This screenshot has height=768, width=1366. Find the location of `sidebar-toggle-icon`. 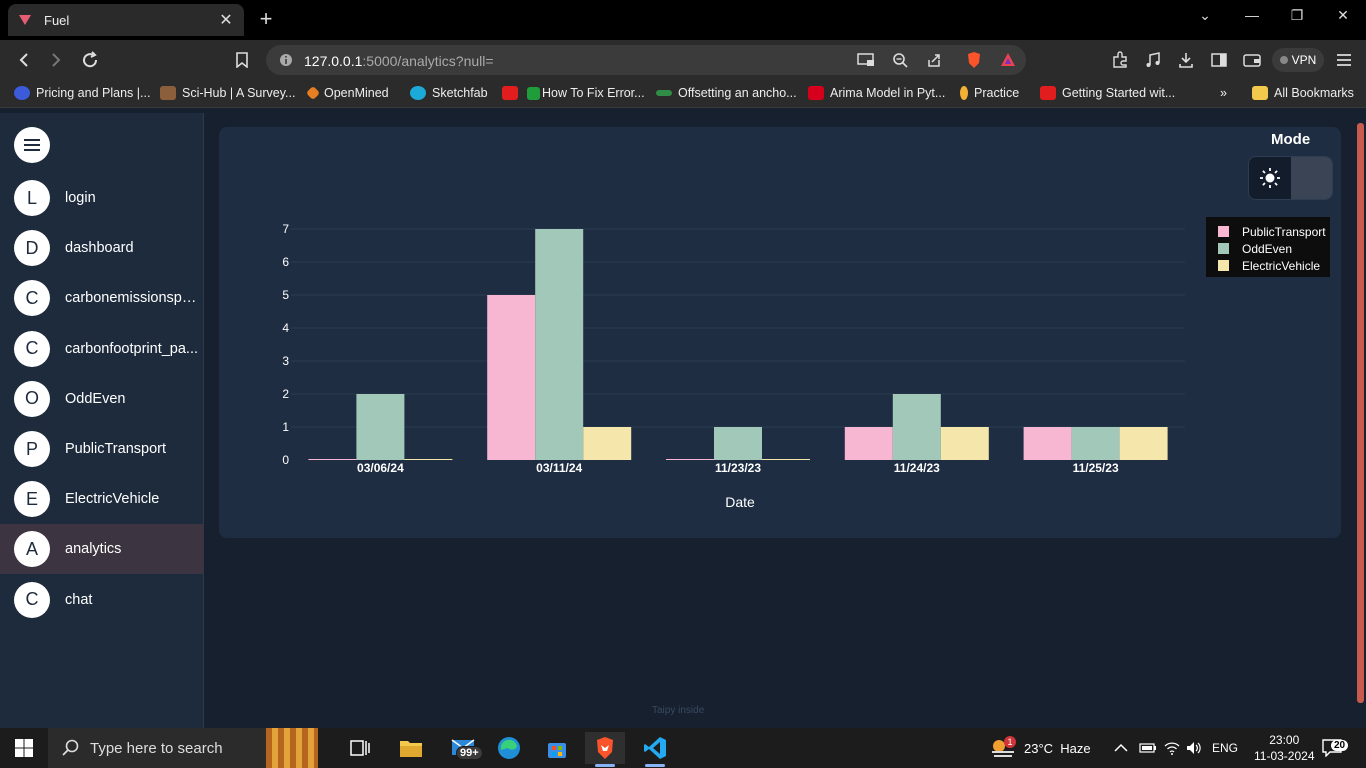

sidebar-toggle-icon is located at coordinates (1219, 60).